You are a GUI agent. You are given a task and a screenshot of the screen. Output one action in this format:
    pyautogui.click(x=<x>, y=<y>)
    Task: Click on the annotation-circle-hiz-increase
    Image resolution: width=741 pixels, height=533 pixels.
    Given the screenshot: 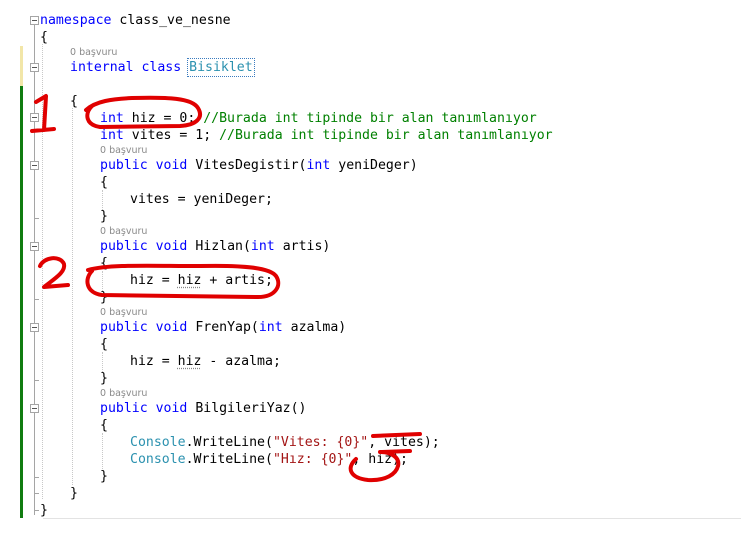 What is the action you would take?
    pyautogui.click(x=183, y=281)
    